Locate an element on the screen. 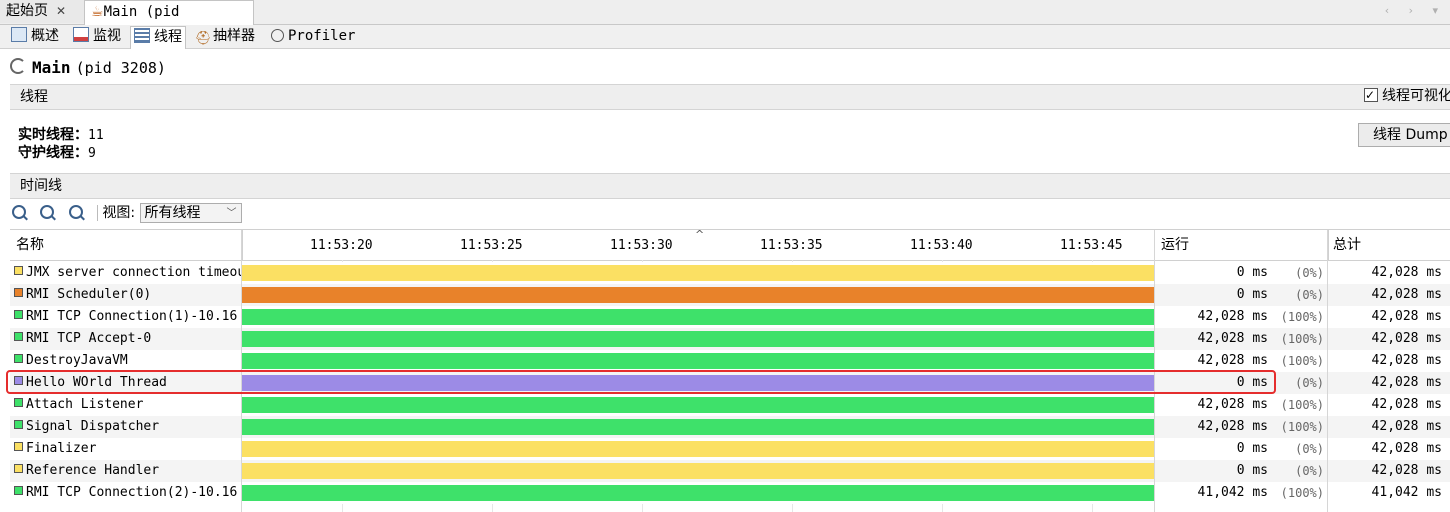 Image resolution: width=1450 pixels, height=512 pixels. column-divider is located at coordinates (1327, 371).